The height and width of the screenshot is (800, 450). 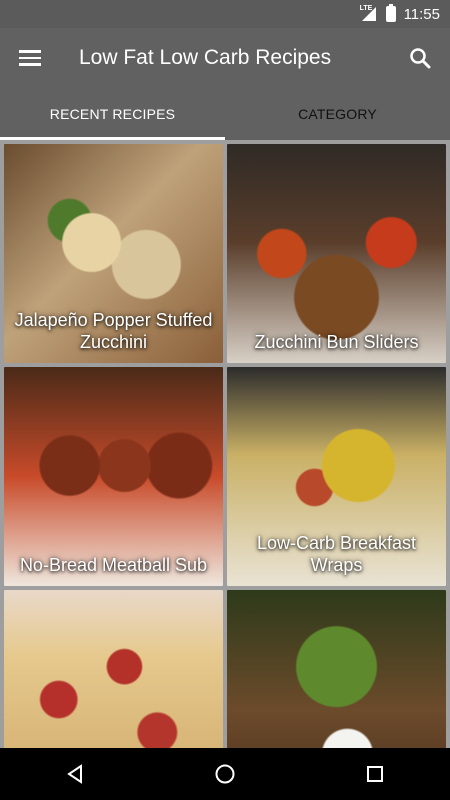 What do you see at coordinates (113, 253) in the screenshot?
I see `recipe-card: Jalapeño Popper Stuffed Zucchini` at bounding box center [113, 253].